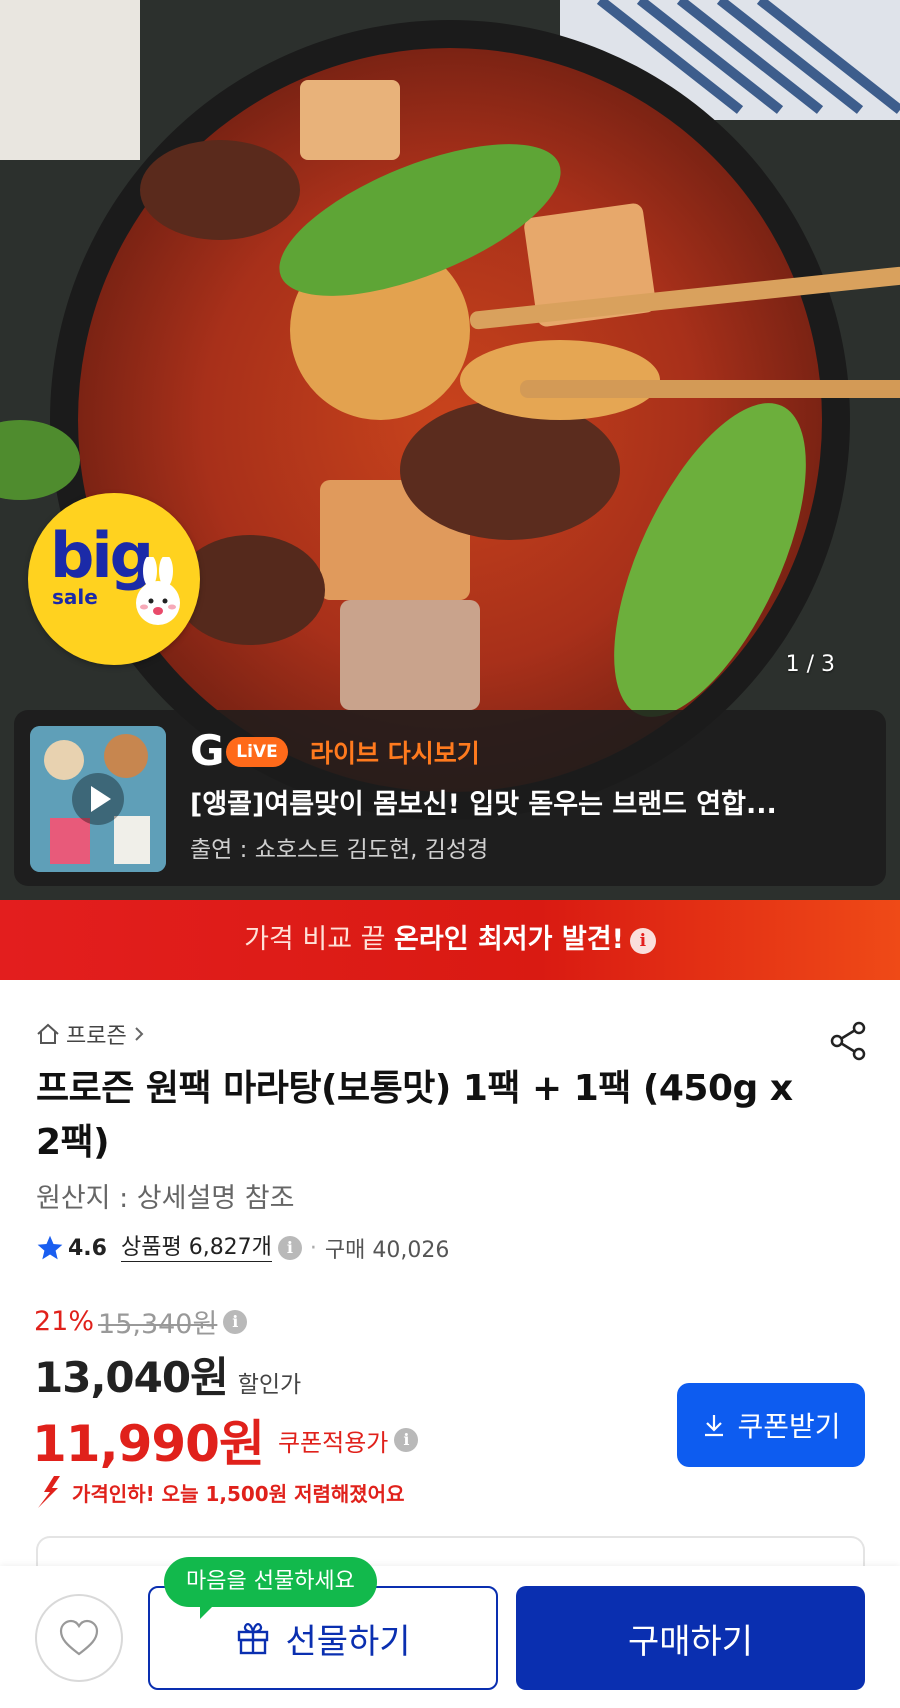  I want to click on get-coupon-label: 쿠폰받기, so click(789, 1426).